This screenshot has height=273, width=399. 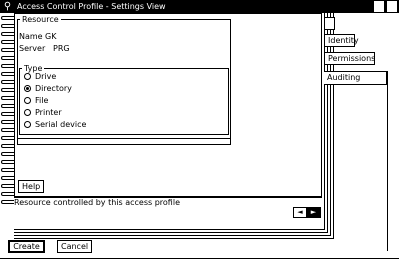 What do you see at coordinates (32, 48) in the screenshot?
I see `server-label: Server` at bounding box center [32, 48].